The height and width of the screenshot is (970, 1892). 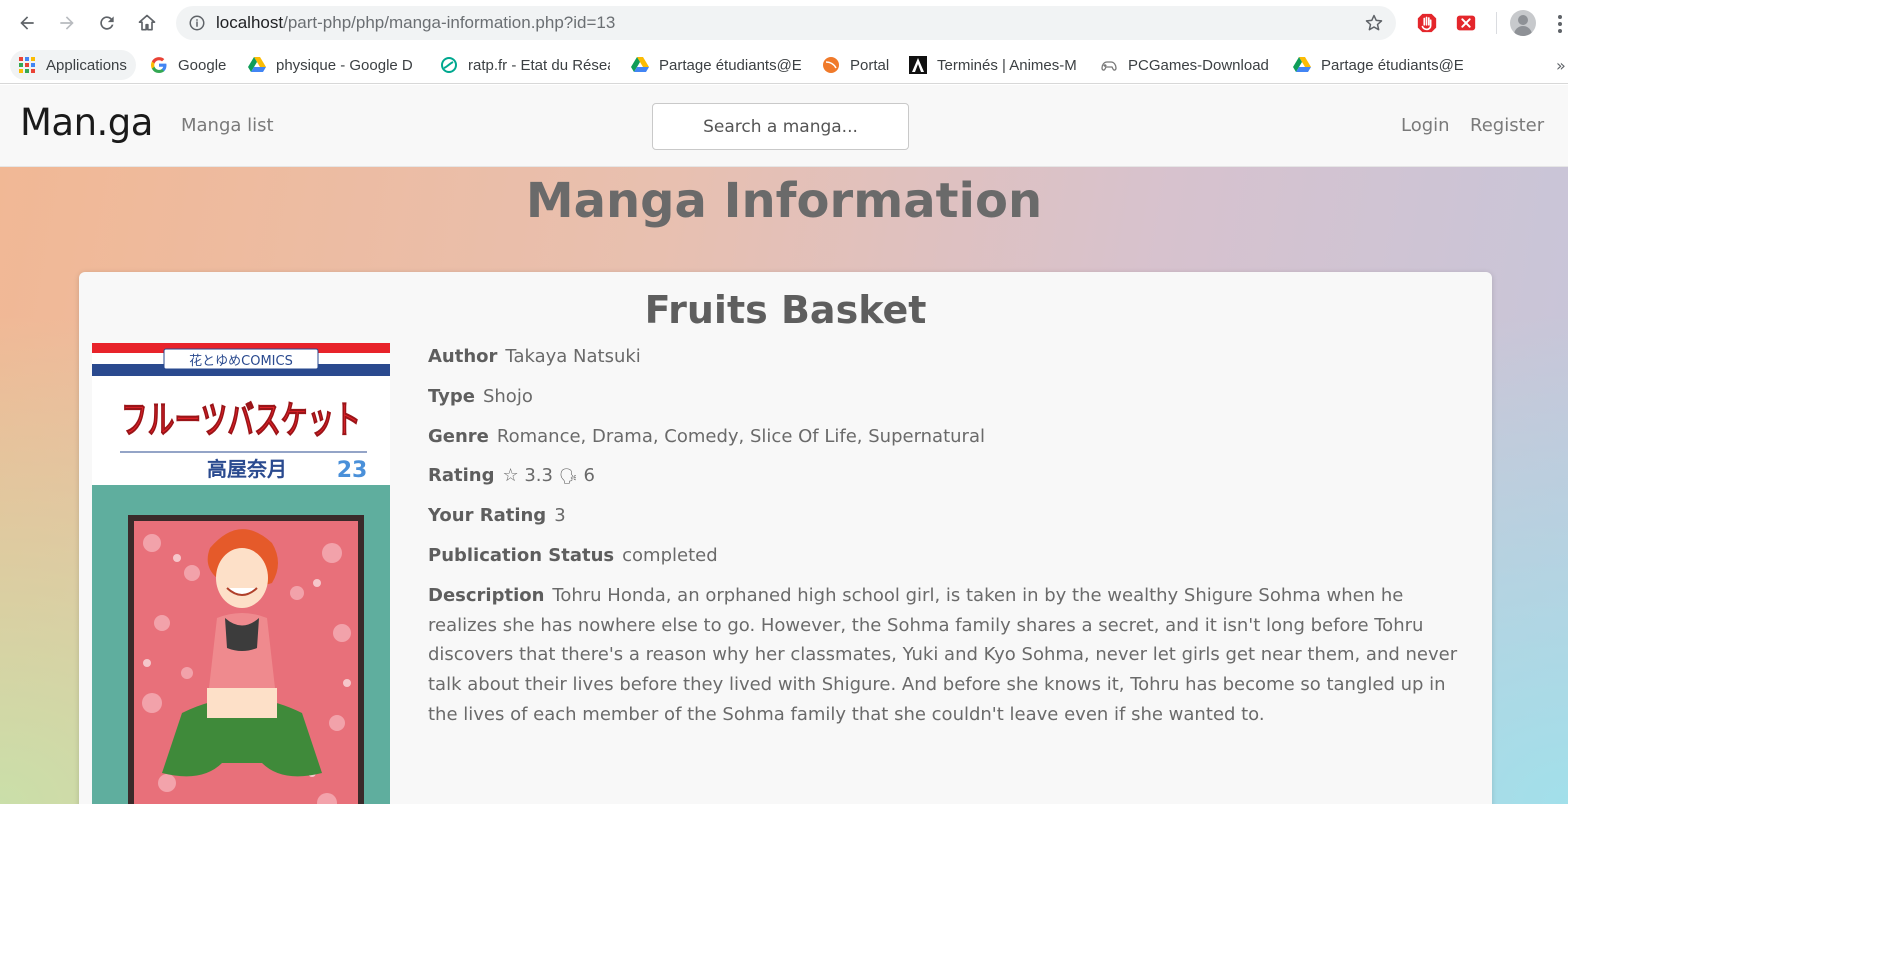 What do you see at coordinates (1374, 23) in the screenshot?
I see `bookmark-star-icon` at bounding box center [1374, 23].